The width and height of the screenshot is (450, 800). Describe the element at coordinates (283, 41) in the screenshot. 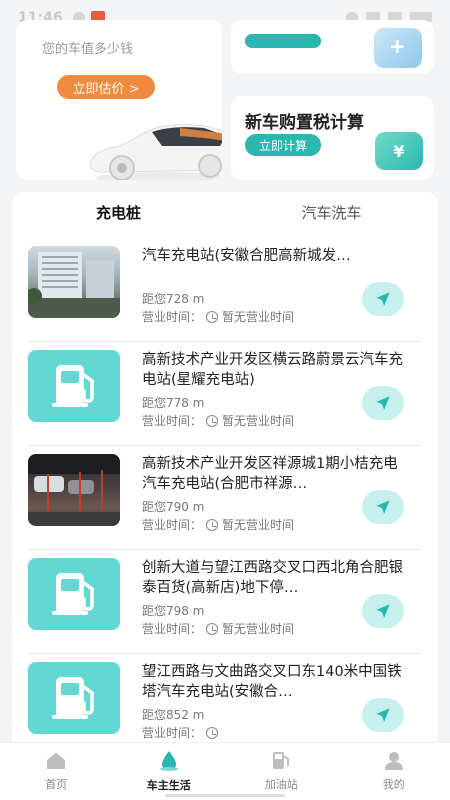

I see `feature-button` at that location.